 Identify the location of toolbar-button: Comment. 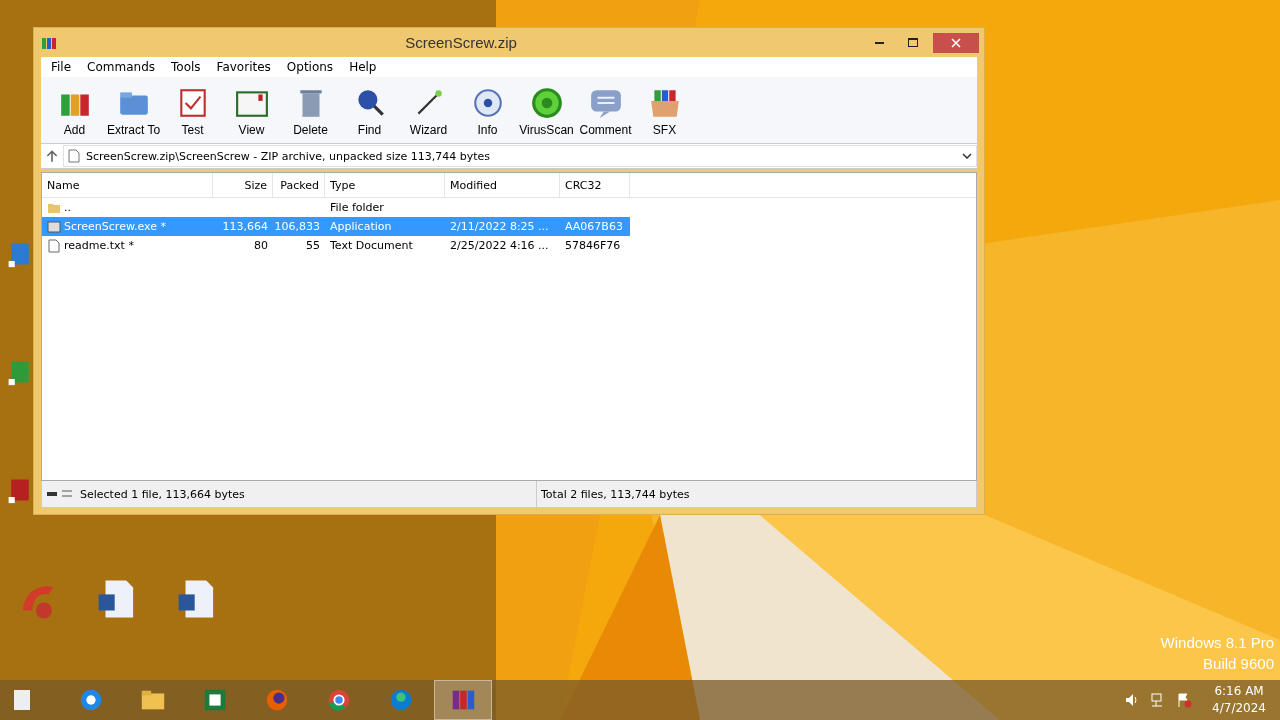
(605, 111).